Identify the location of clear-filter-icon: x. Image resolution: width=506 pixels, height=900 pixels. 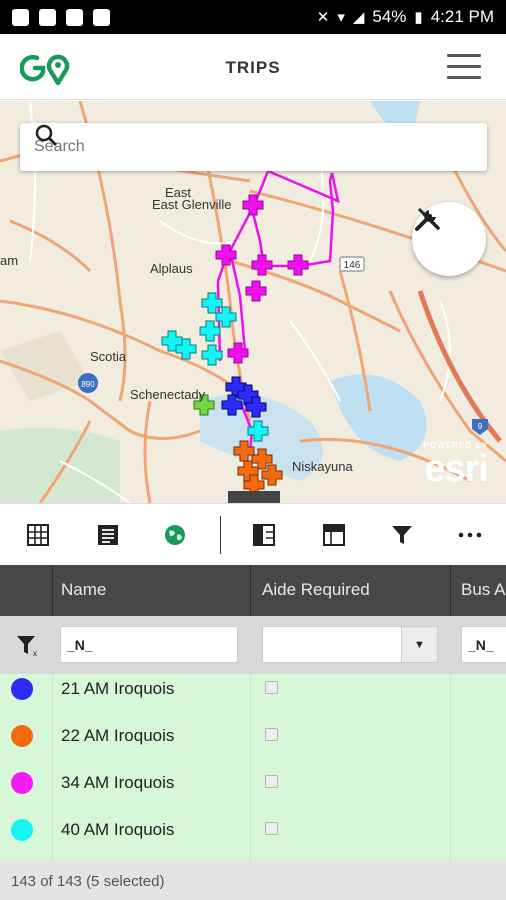
(28, 646).